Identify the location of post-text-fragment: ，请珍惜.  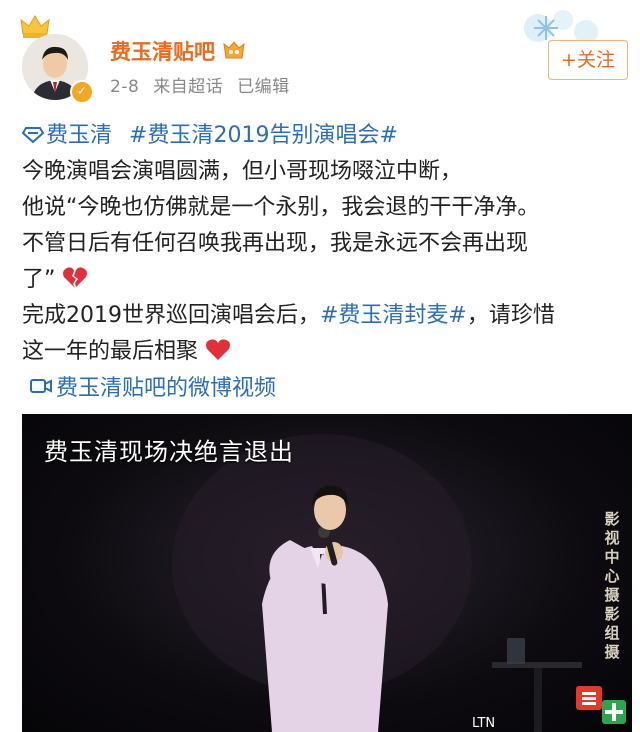
(510, 315).